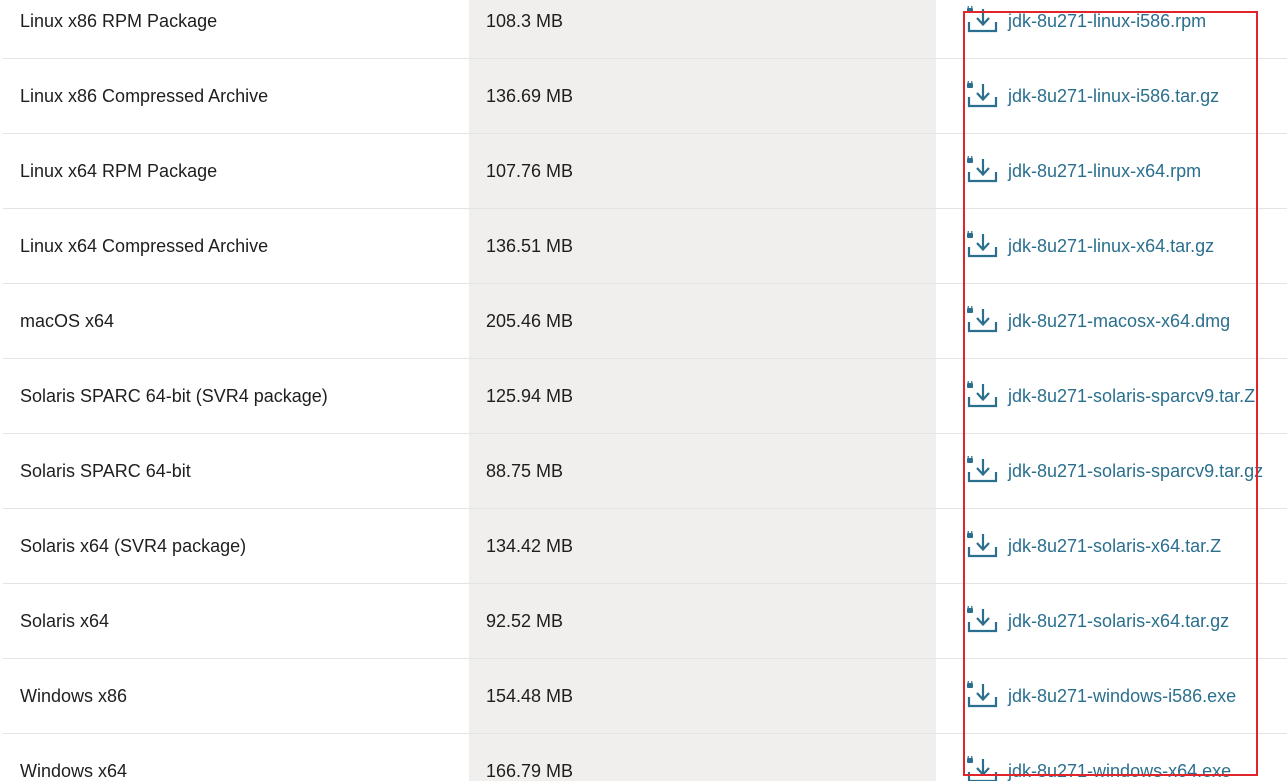  Describe the element at coordinates (1119, 771) in the screenshot. I see `download-filename: jdk-8u271-windows-x64.exe` at that location.